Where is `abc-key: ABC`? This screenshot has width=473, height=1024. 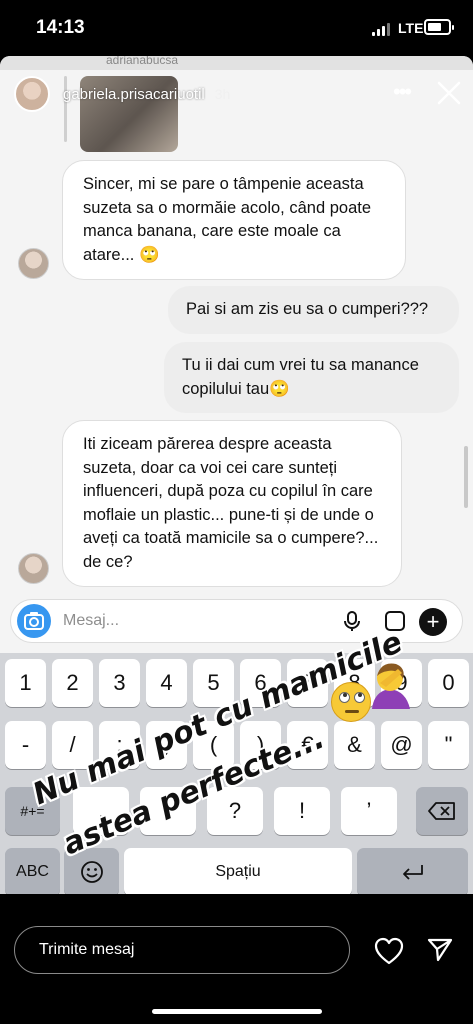
abc-key: ABC is located at coordinates (32, 871).